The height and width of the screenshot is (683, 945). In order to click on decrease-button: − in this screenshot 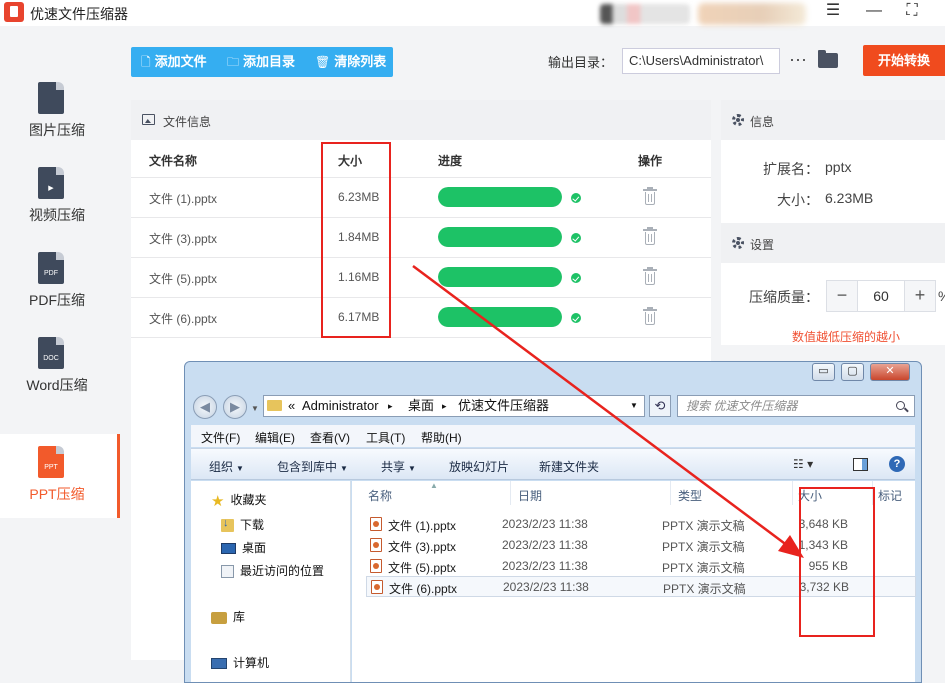, I will do `click(842, 296)`.